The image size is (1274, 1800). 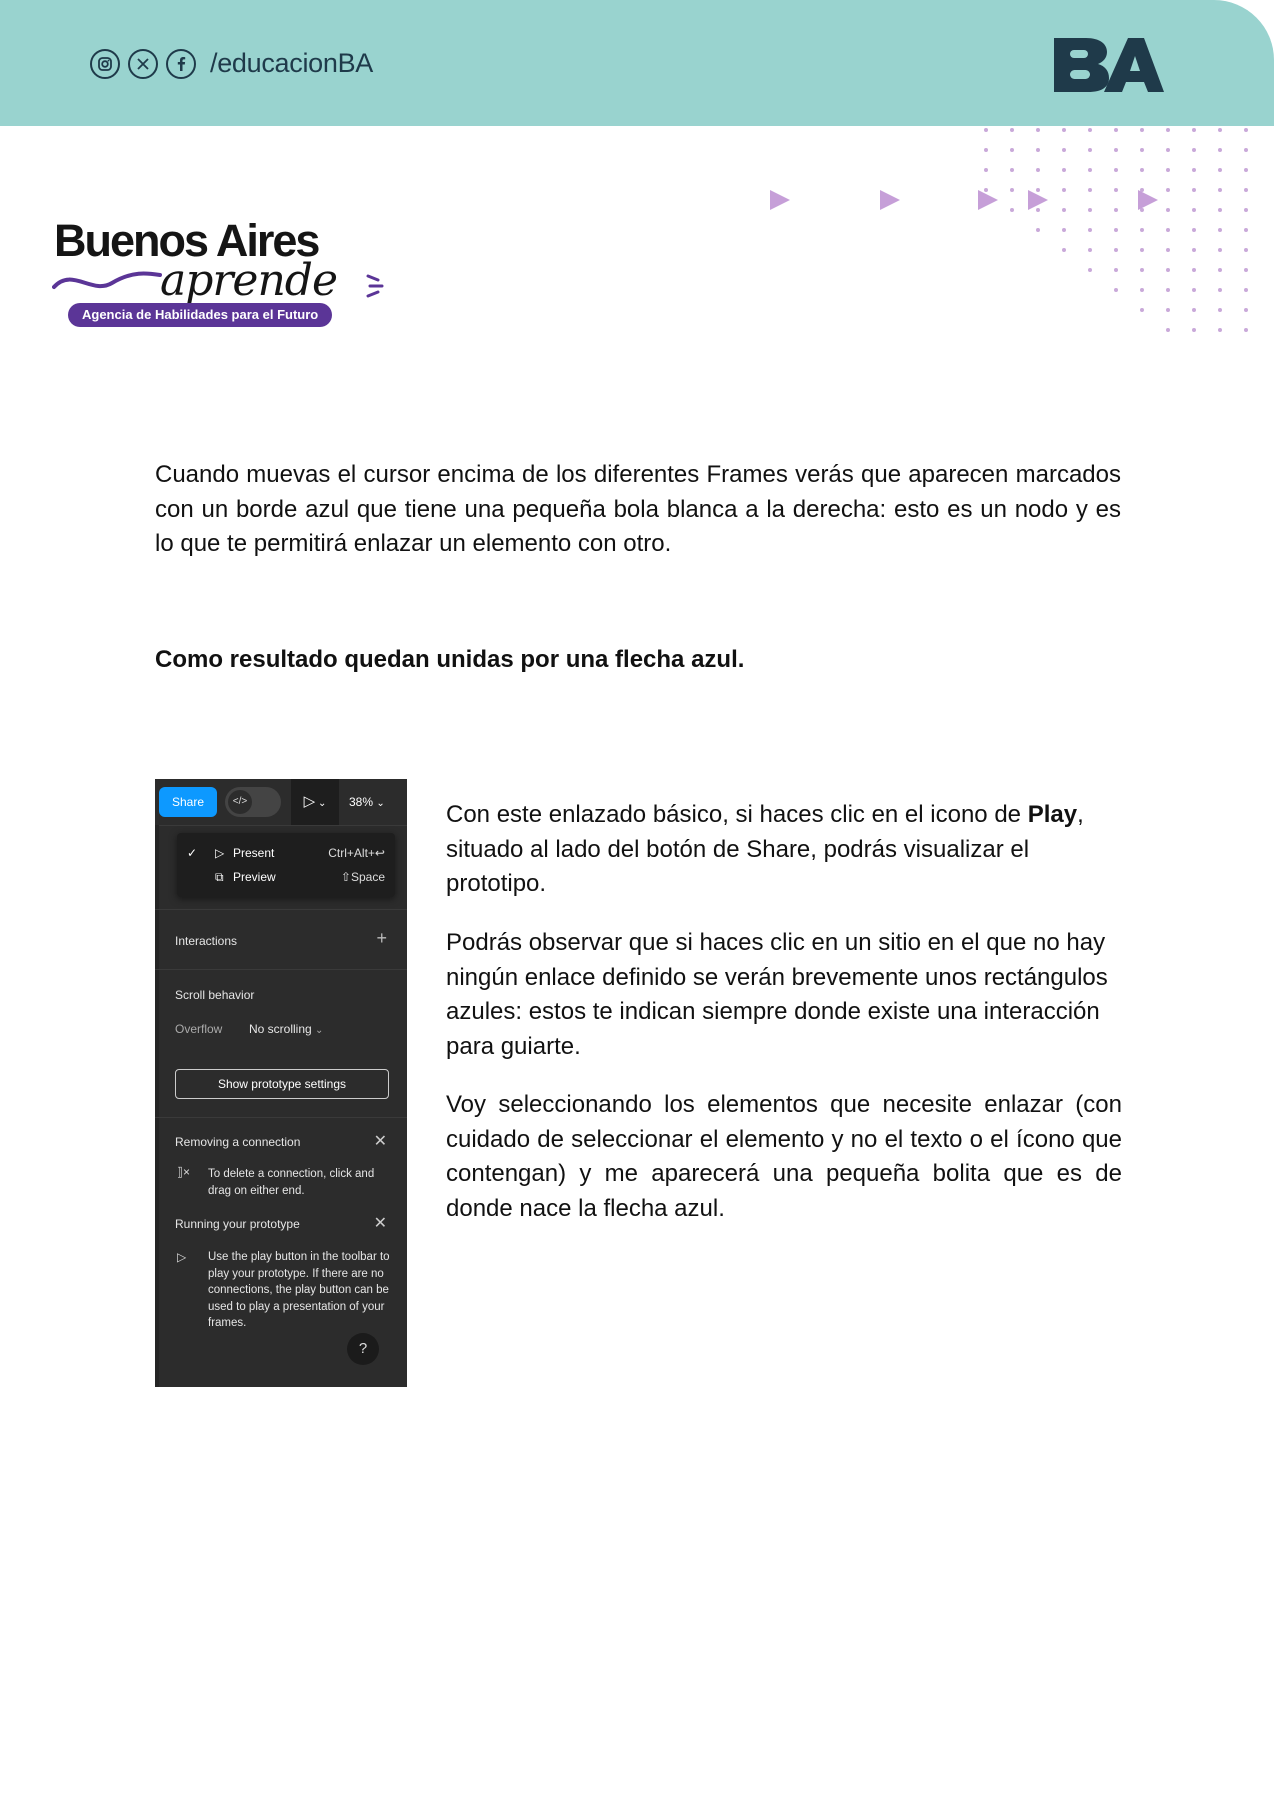 What do you see at coordinates (192, 853) in the screenshot?
I see `check-icon: ✓` at bounding box center [192, 853].